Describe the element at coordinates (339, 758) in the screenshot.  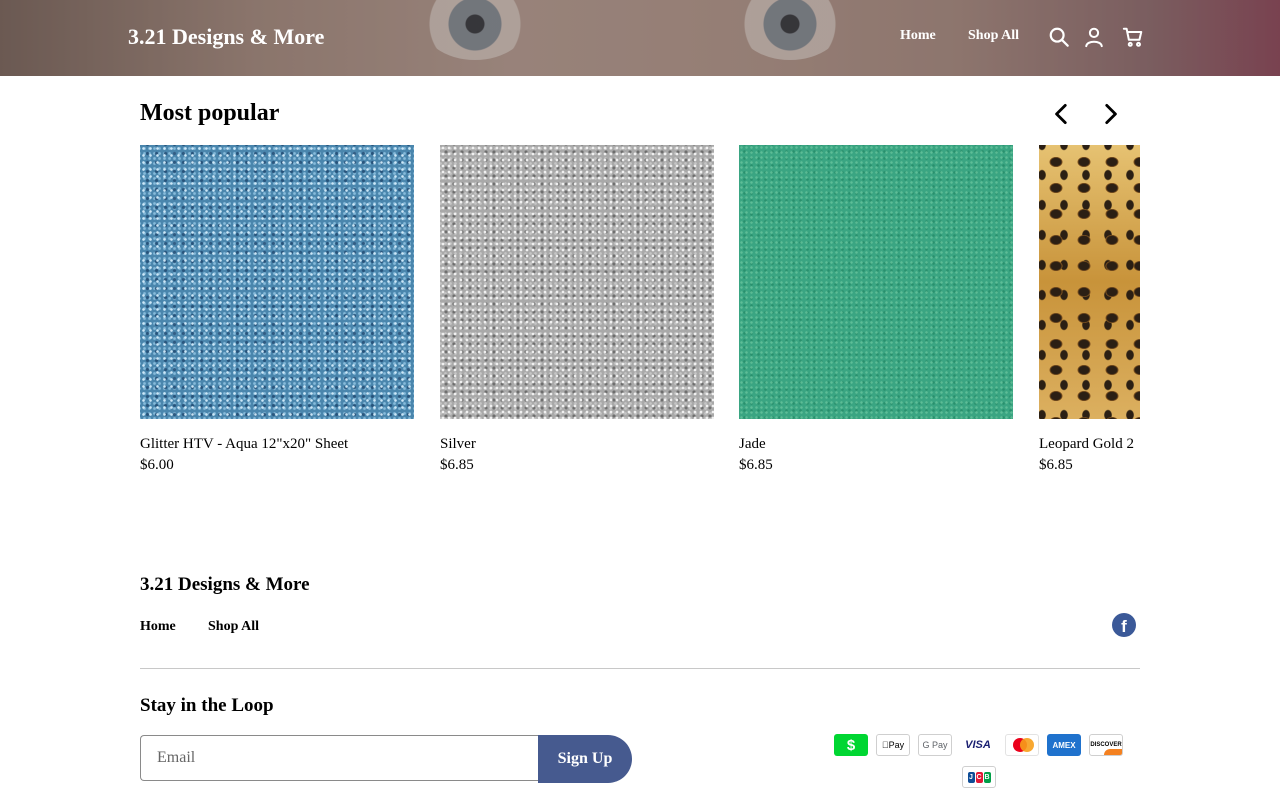
I see `email-field` at that location.